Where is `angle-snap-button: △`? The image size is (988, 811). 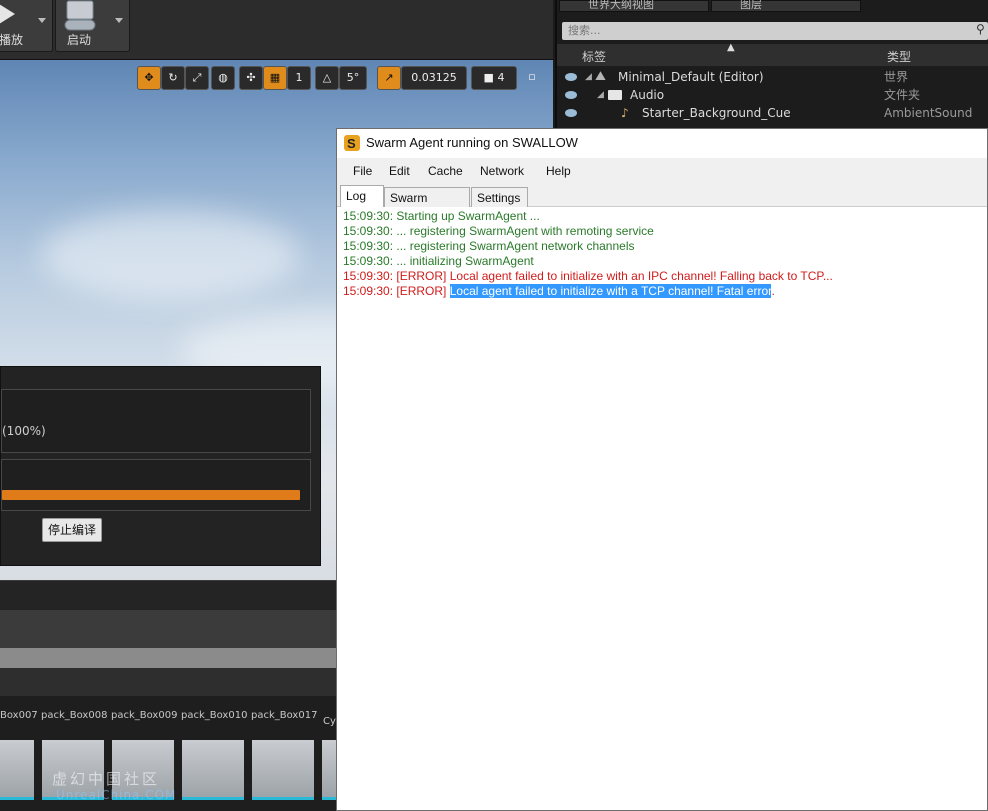
angle-snap-button: △ is located at coordinates (327, 78).